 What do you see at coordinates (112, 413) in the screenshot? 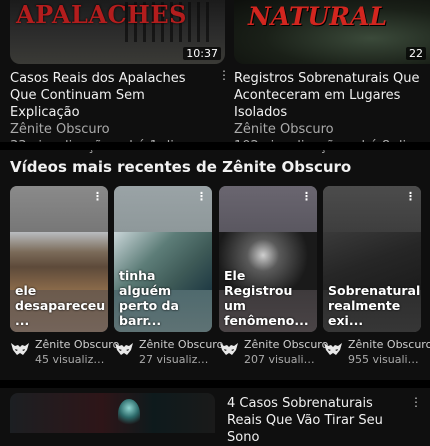
I see `video-thumbnail` at bounding box center [112, 413].